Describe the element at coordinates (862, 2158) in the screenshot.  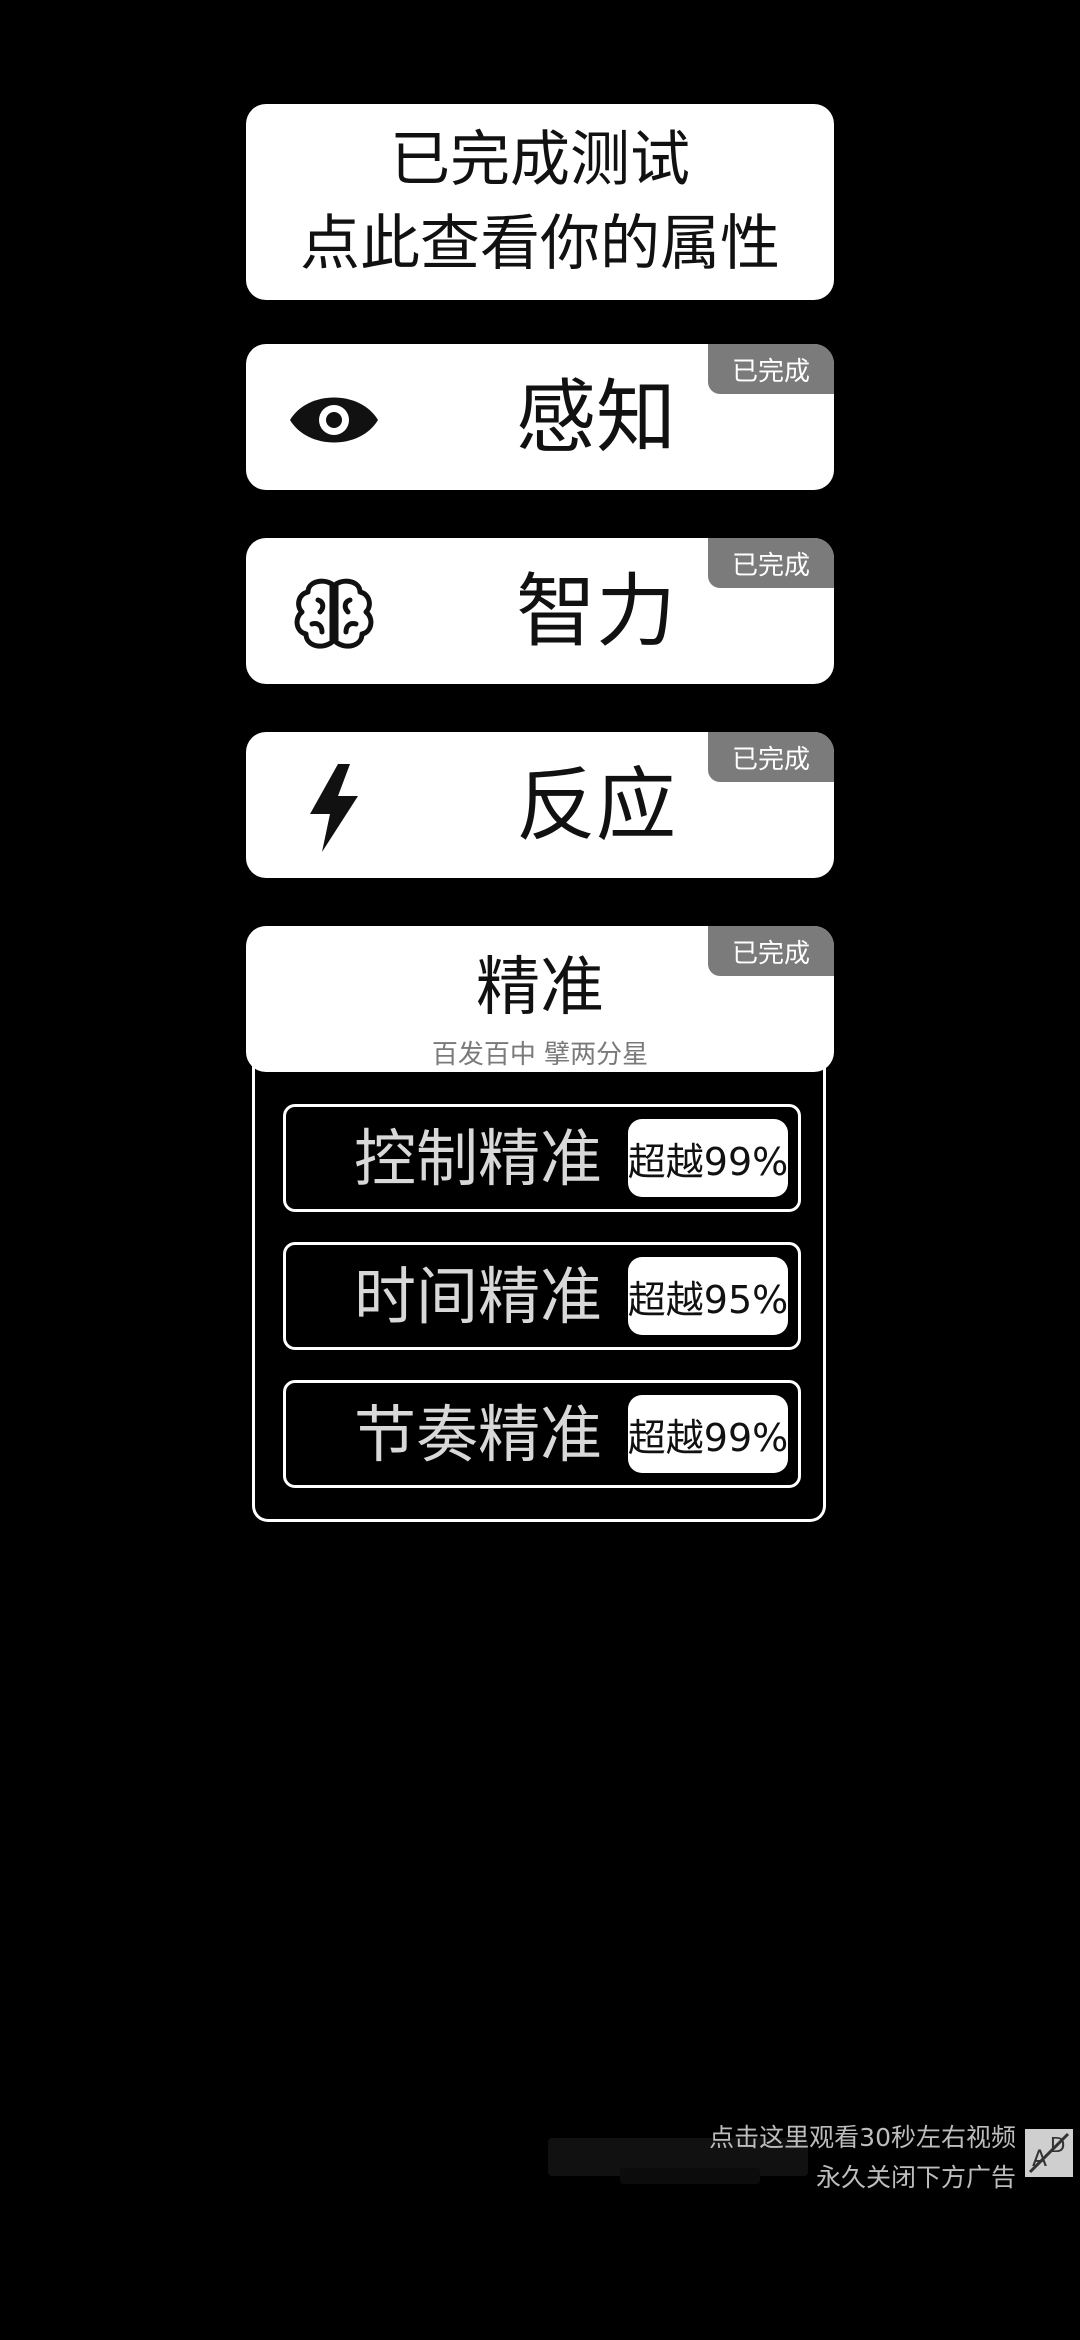
I see `remove-ad-link: 点击这里观看30秒左右视频 永久关闭下方广告` at that location.